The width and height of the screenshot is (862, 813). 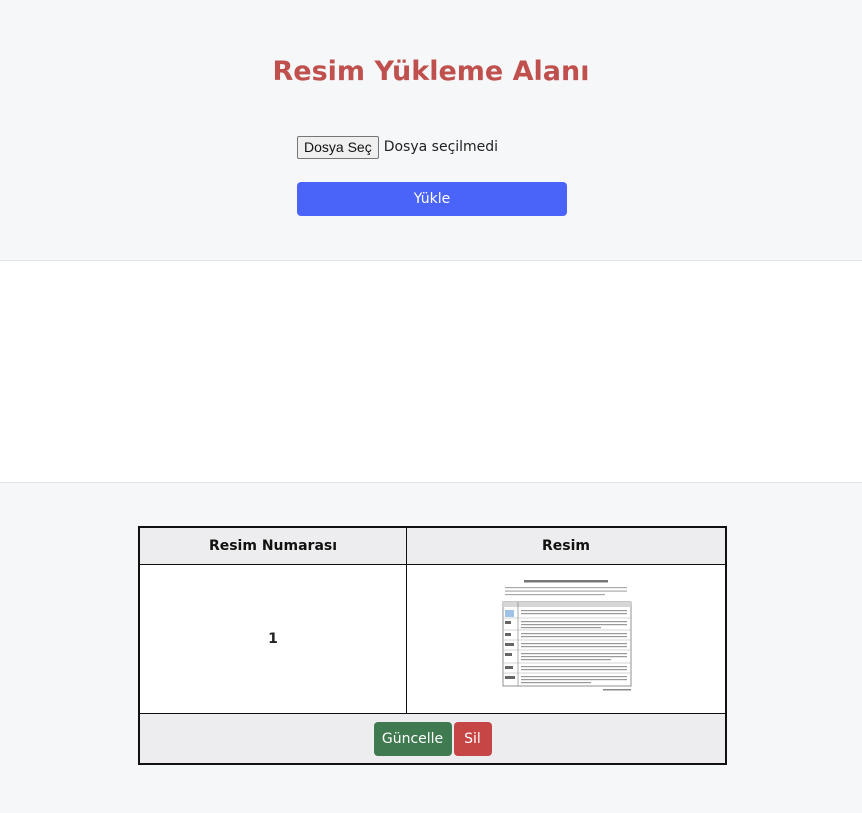 I want to click on document-thumbnail-icon, so click(x=566, y=639).